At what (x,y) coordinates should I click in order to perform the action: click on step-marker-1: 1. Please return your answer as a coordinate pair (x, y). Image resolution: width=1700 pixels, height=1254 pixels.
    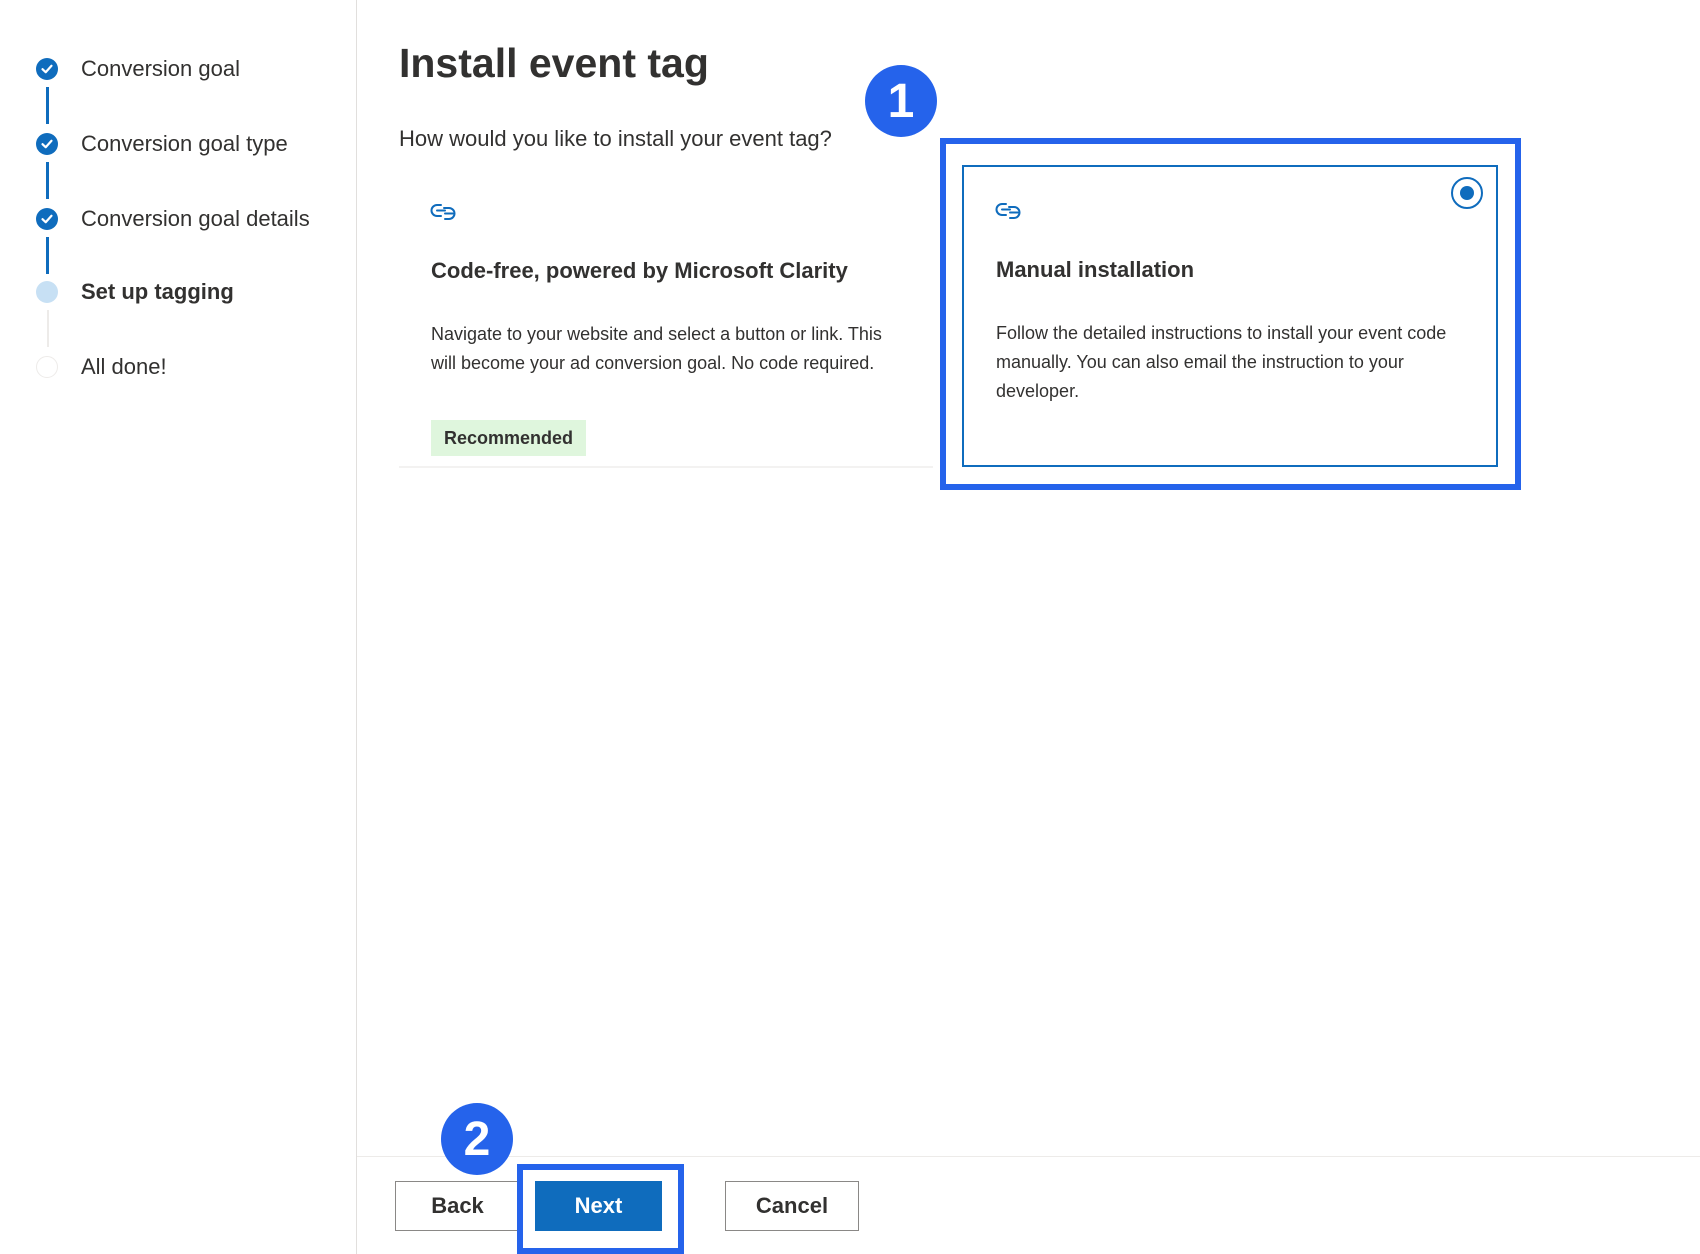
    Looking at the image, I should click on (901, 101).